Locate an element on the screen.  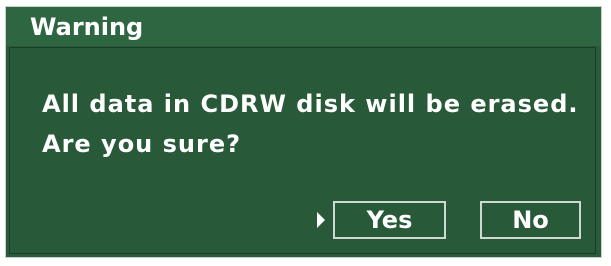
yes-button: Yes is located at coordinates (389, 220).